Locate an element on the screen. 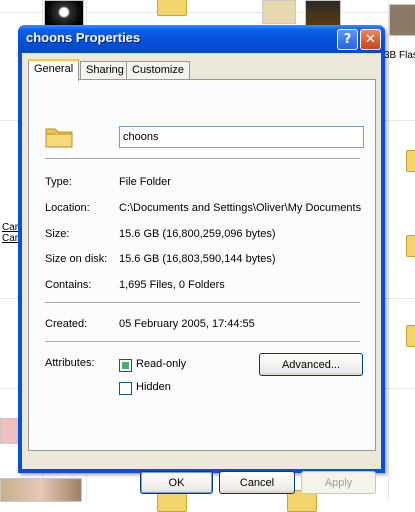  hidden-checkbox is located at coordinates (125, 388).